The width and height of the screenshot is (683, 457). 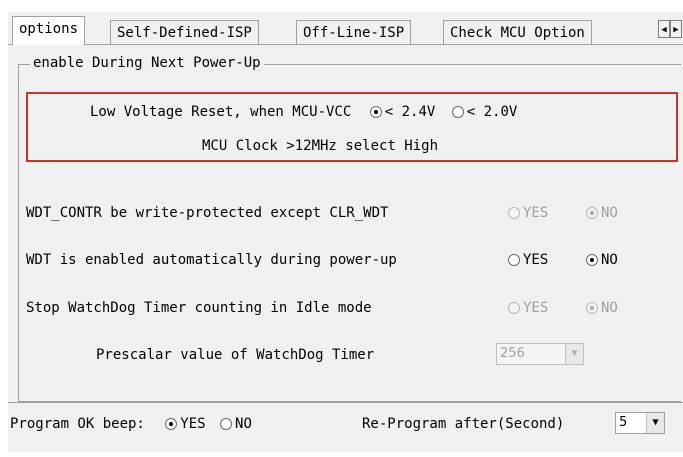 I want to click on beep-yes-label: YES, so click(x=193, y=424).